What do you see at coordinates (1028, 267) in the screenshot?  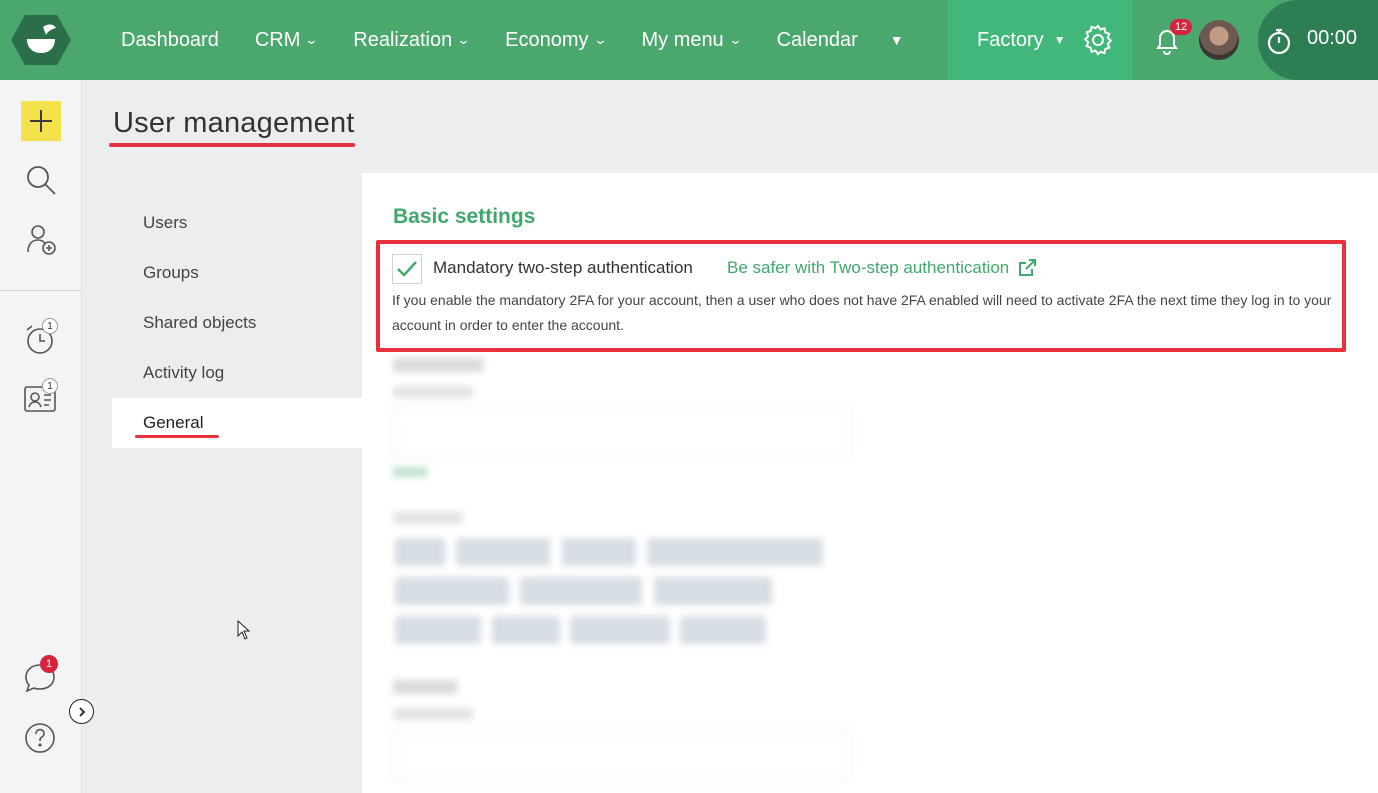 I see `external-link-icon` at bounding box center [1028, 267].